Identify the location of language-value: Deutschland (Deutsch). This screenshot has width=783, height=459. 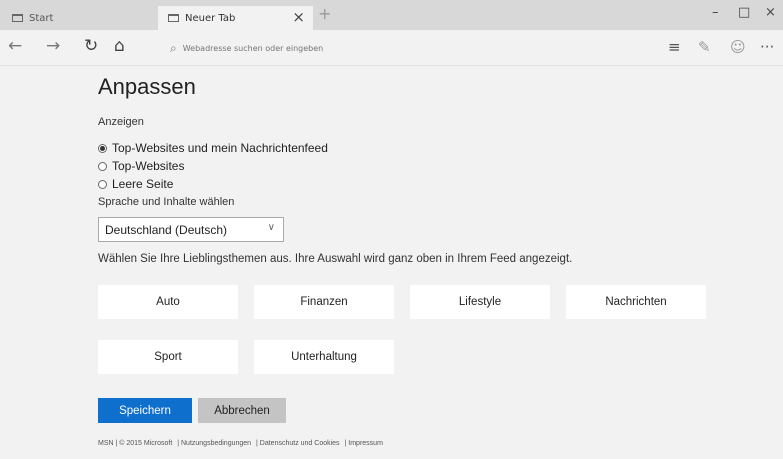
(166, 229).